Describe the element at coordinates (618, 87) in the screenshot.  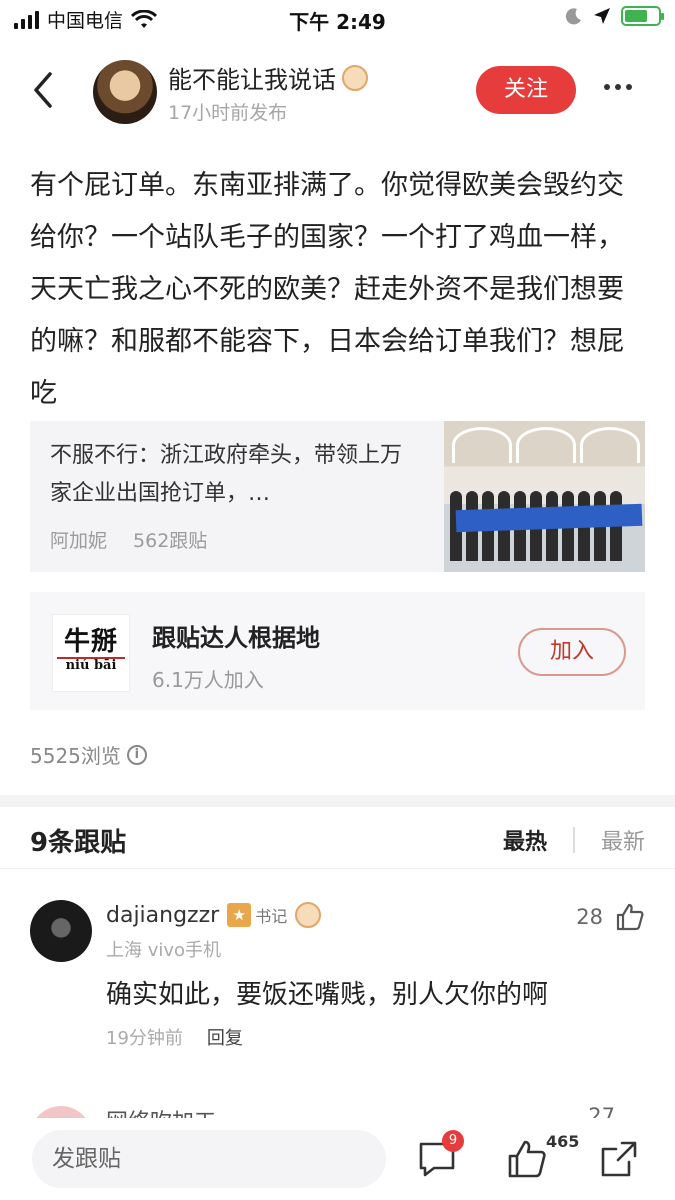
I see `more-options-icon` at that location.